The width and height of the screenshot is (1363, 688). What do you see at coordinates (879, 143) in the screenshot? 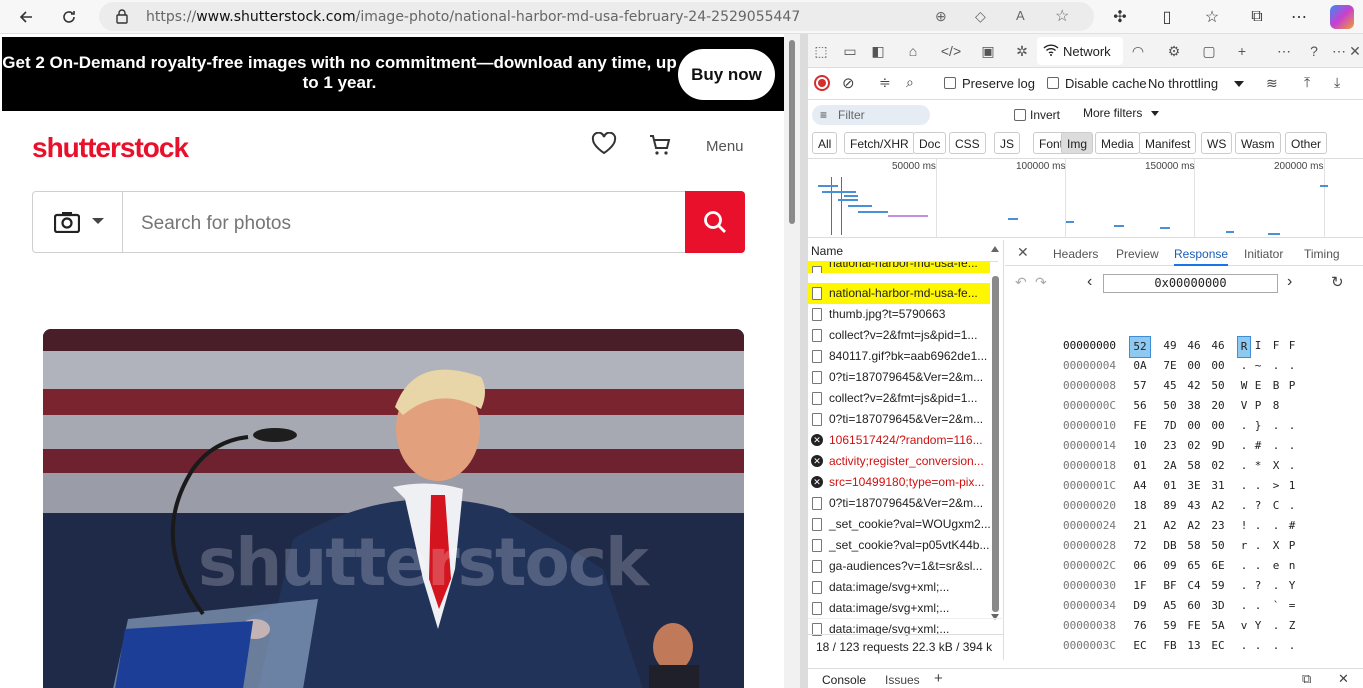
I see `filter-chip-fetchxhr: Fetch/XHR` at bounding box center [879, 143].